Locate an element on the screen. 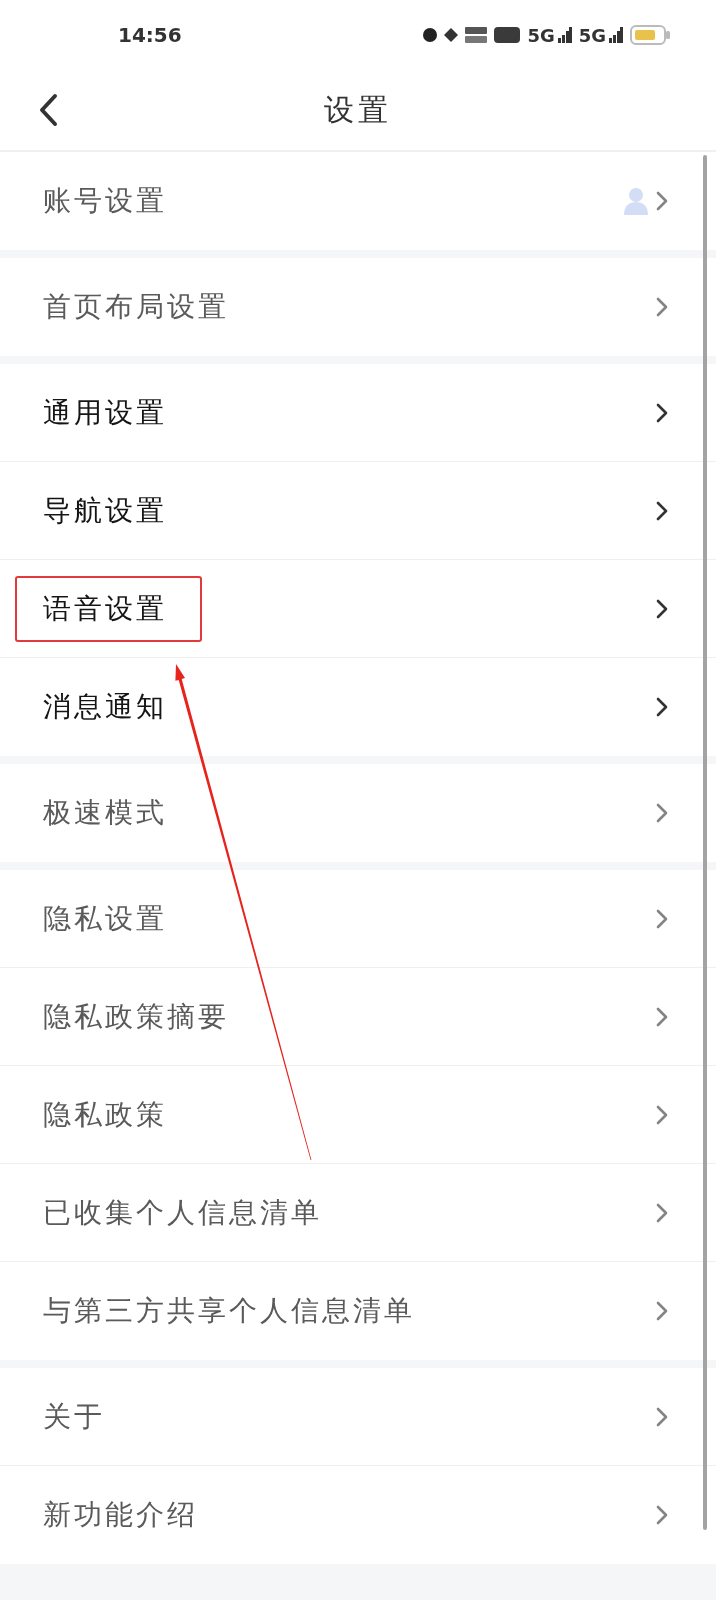 The image size is (716, 1600). battery-icon is located at coordinates (650, 35).